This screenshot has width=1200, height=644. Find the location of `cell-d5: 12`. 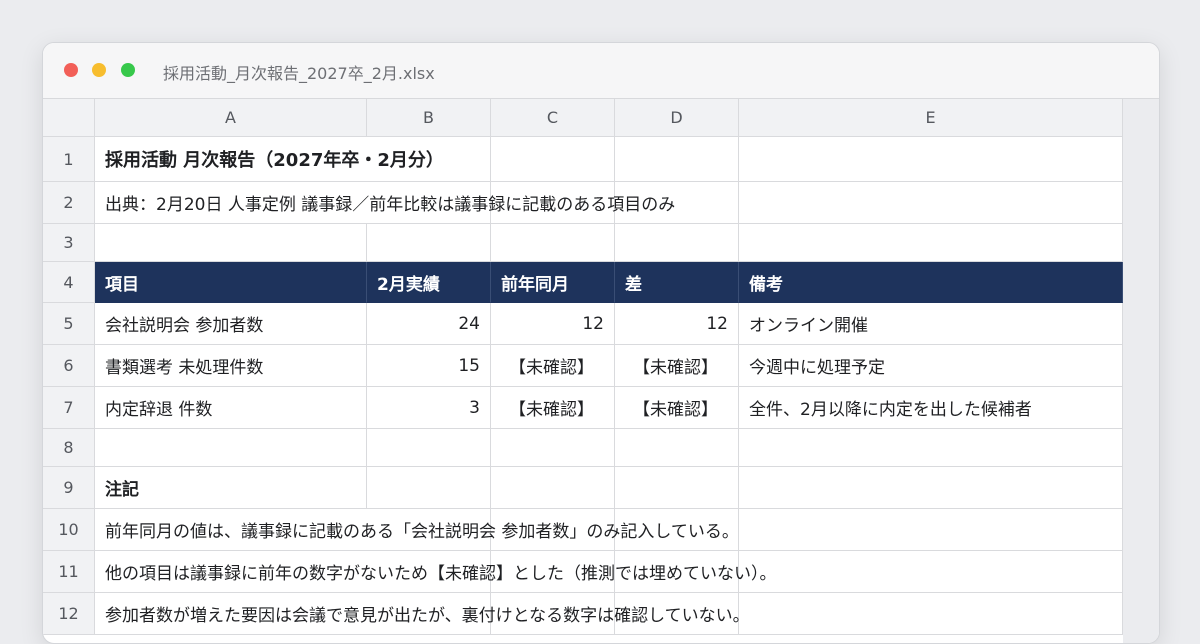

cell-d5: 12 is located at coordinates (677, 324).